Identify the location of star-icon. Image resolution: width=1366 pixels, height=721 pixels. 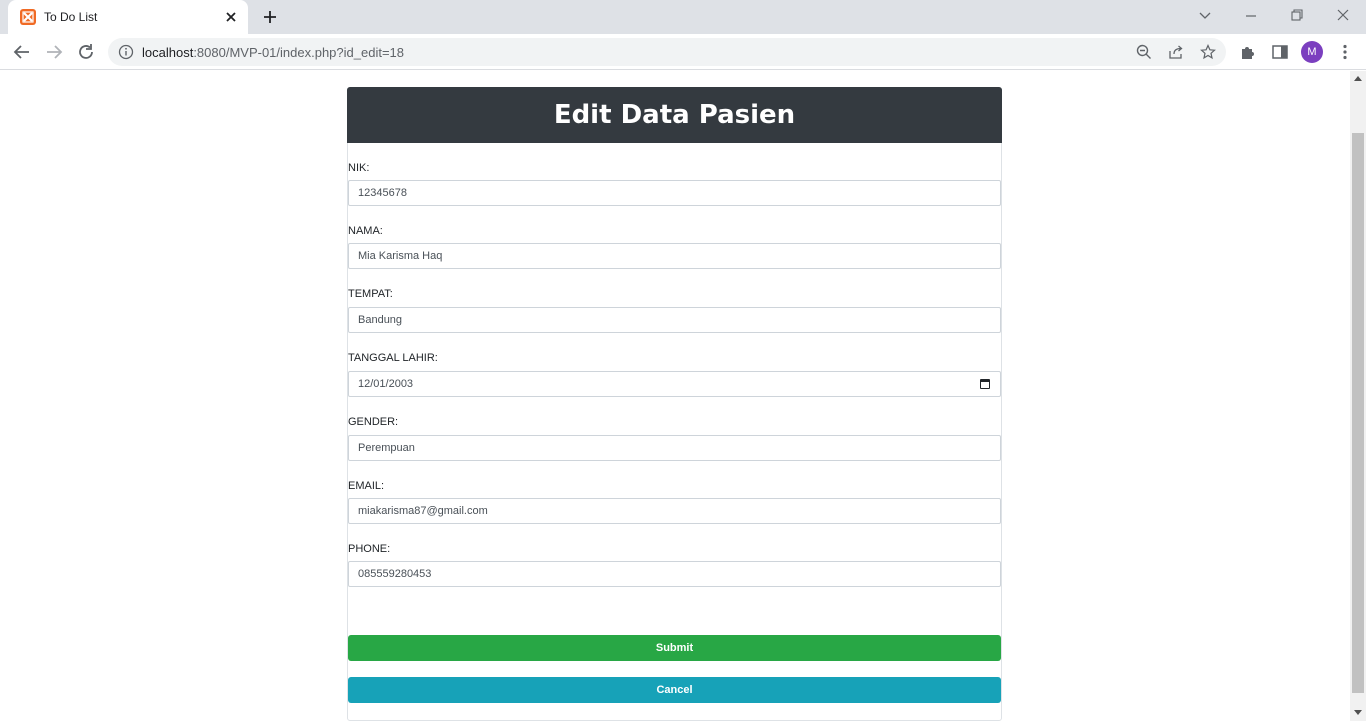
(1208, 52).